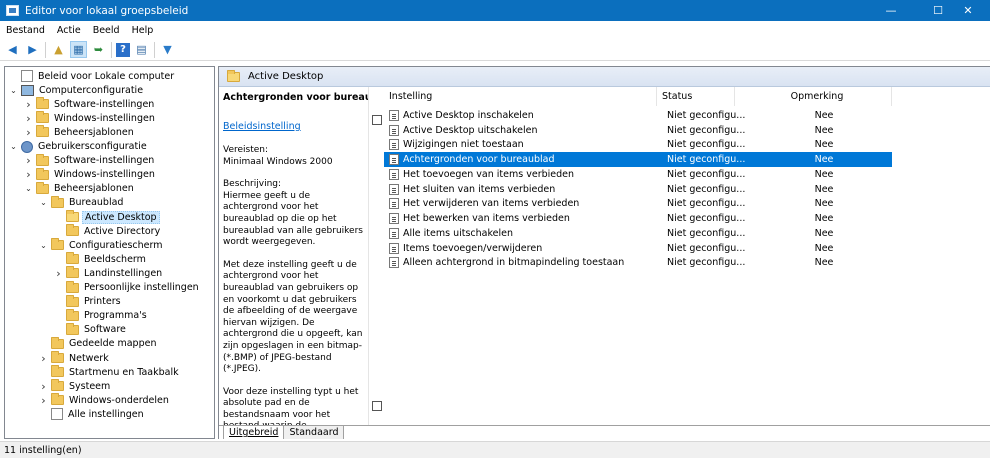  I want to click on policy-setting-link: Beleidsinstelling, so click(293, 126).